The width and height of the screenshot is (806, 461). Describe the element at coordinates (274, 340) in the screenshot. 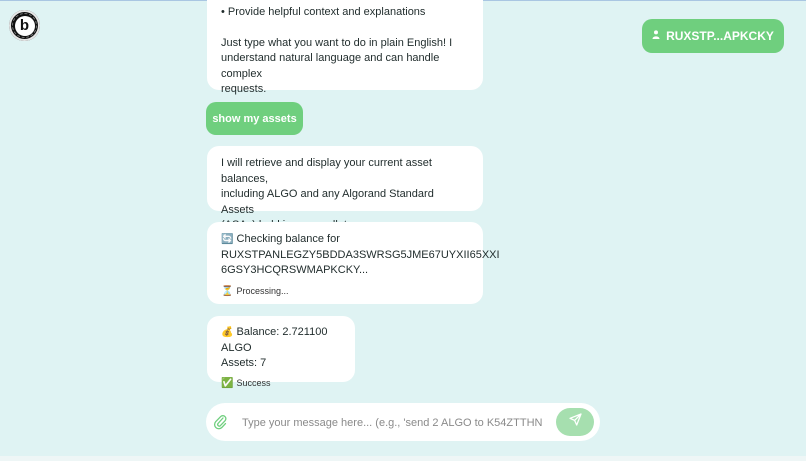

I see `balance-line: Balance: 2.721100 ALGO` at that location.